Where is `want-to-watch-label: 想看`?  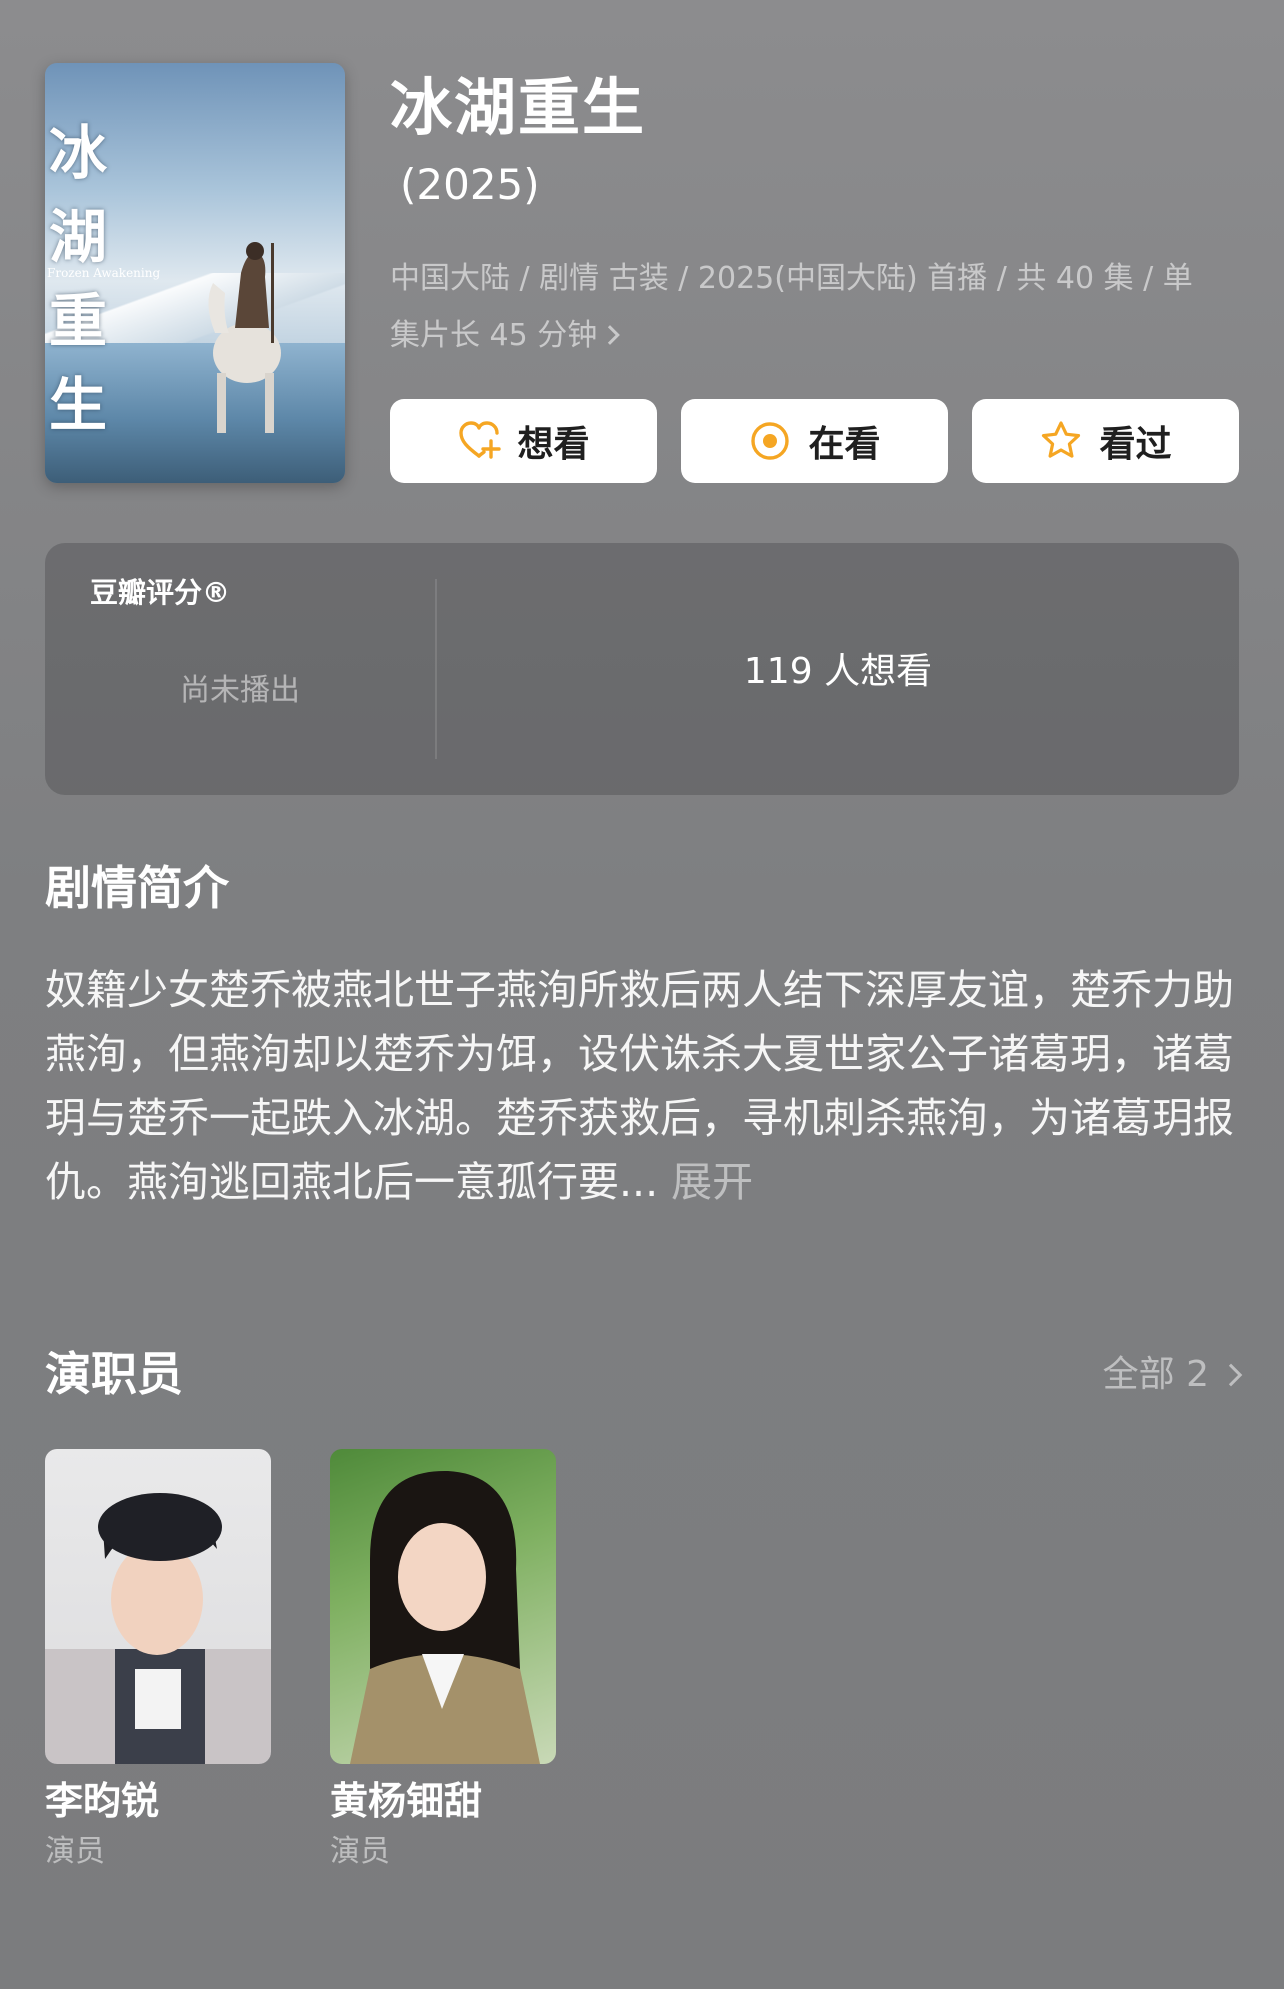 want-to-watch-label: 想看 is located at coordinates (553, 444).